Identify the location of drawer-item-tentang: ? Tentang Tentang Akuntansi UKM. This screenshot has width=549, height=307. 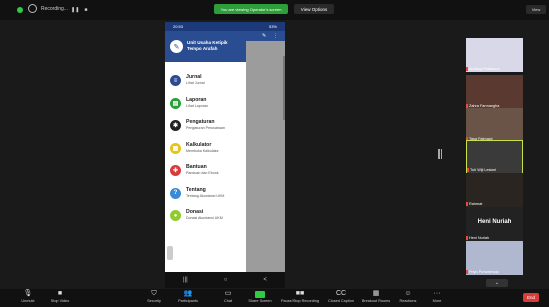
(205, 194).